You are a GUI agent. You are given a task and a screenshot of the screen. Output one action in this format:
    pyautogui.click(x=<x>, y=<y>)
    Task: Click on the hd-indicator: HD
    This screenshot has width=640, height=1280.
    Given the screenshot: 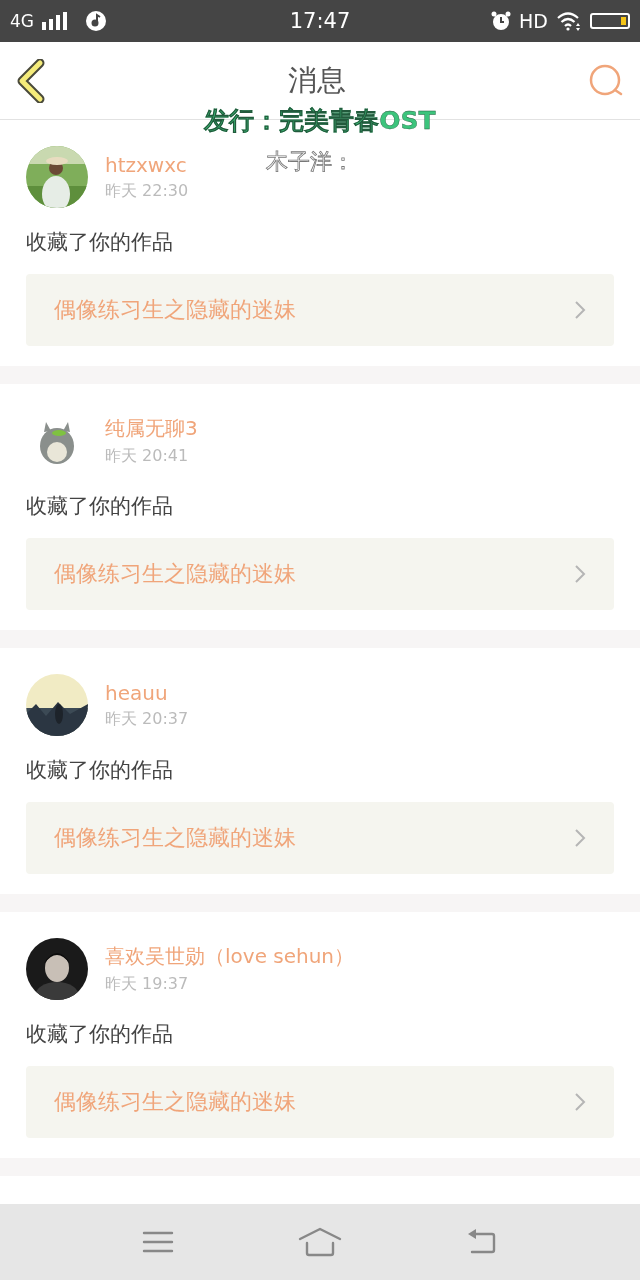 What is the action you would take?
    pyautogui.click(x=533, y=21)
    